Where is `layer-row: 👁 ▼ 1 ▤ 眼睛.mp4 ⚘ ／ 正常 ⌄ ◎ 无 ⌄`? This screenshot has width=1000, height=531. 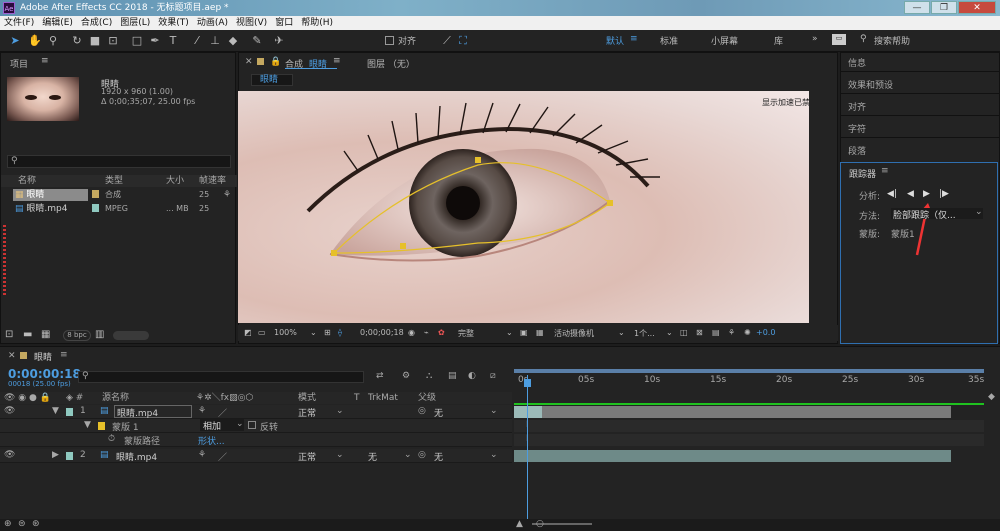 layer-row: 👁 ▼ 1 ▤ 眼睛.mp4 ⚘ ／ 正常 ⌄ ◎ 无 ⌄ is located at coordinates (256, 412).